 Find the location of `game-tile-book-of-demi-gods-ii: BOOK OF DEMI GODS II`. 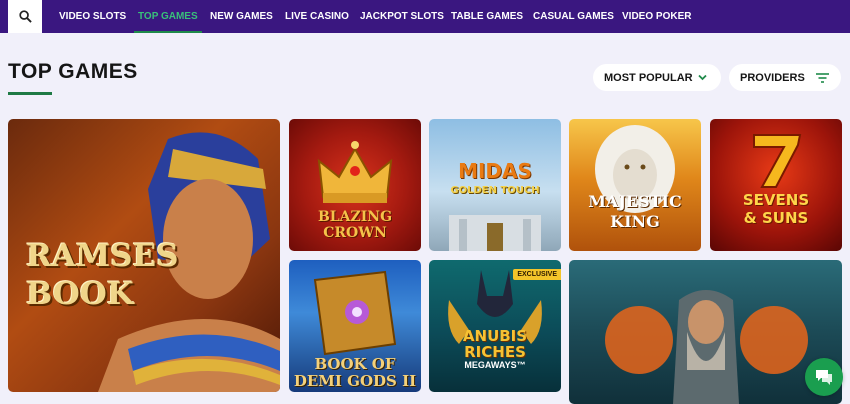

game-tile-book-of-demi-gods-ii: BOOK OF DEMI GODS II is located at coordinates (355, 326).